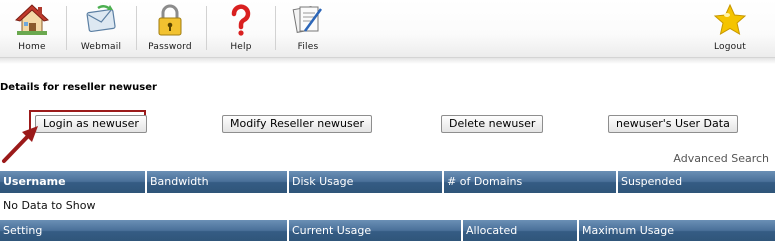 The width and height of the screenshot is (775, 241). I want to click on arrow-annotation-icon, so click(20, 144).